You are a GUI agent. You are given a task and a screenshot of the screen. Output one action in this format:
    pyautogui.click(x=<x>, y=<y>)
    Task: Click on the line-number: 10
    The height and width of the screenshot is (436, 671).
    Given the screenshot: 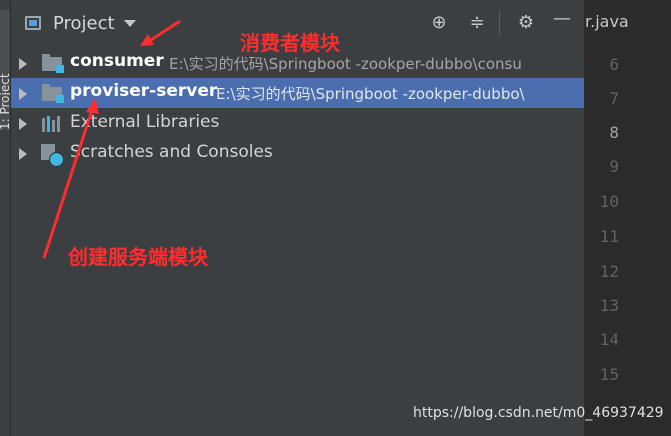 What is the action you would take?
    pyautogui.click(x=609, y=201)
    